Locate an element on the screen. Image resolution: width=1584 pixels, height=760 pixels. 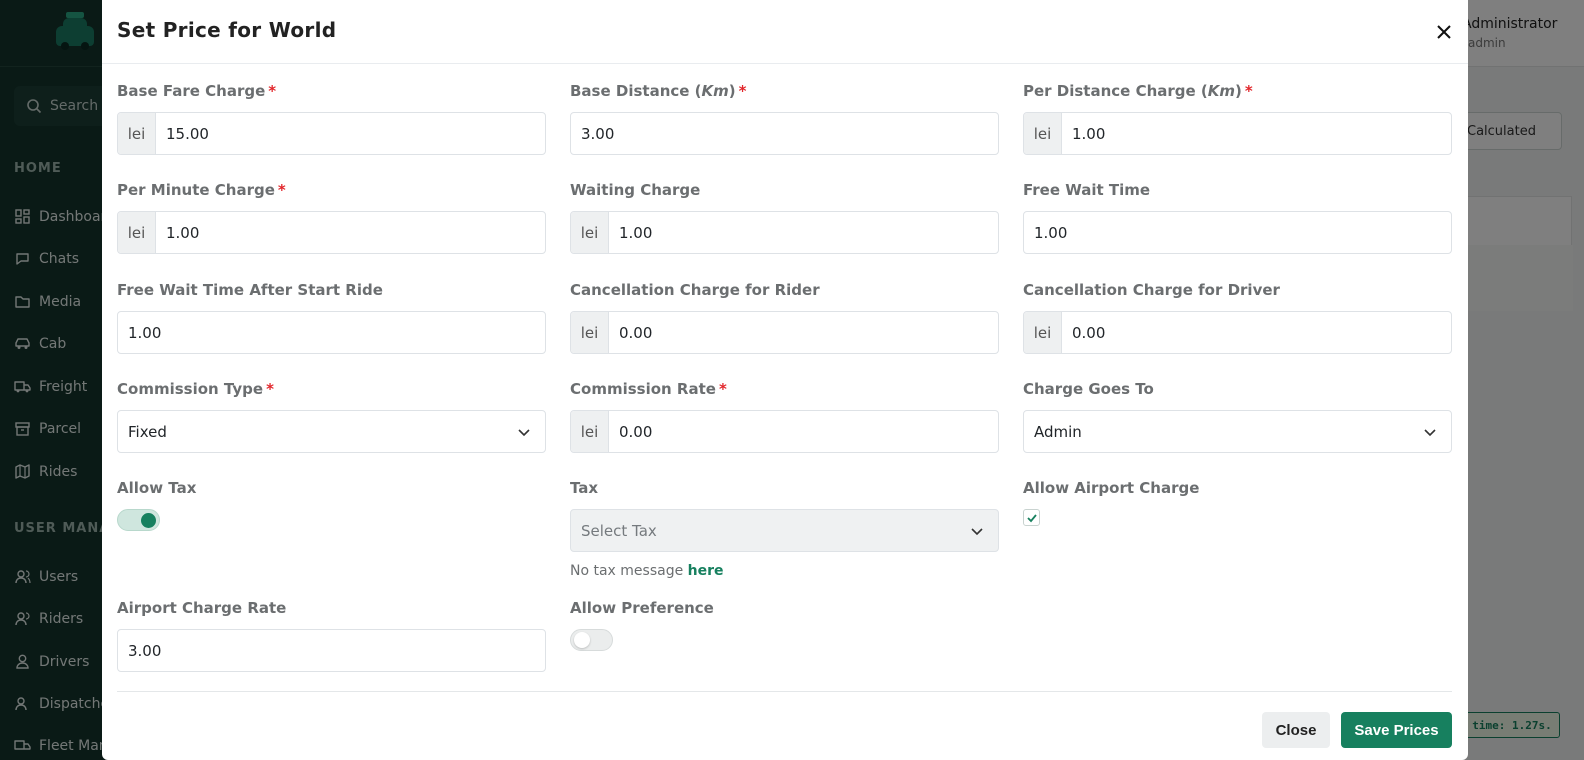
cancel-driver-field: Cancellation Charge for Driver lei 0.00 is located at coordinates (1237, 317).